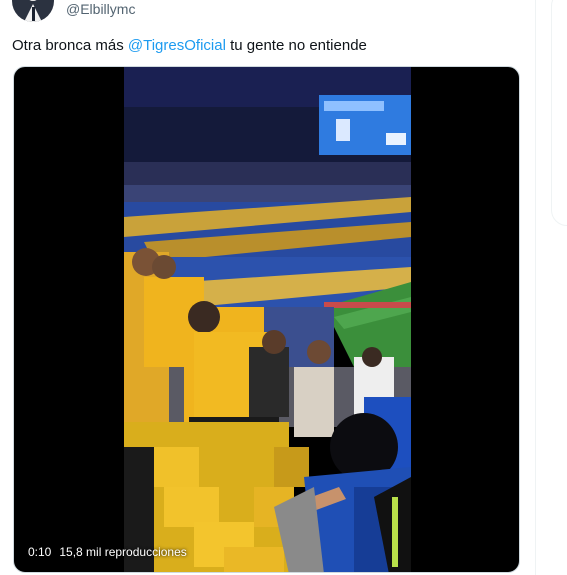 This screenshot has height=575, width=567. What do you see at coordinates (296, 45) in the screenshot?
I see `tweet-text-after: tu gente no entiende` at bounding box center [296, 45].